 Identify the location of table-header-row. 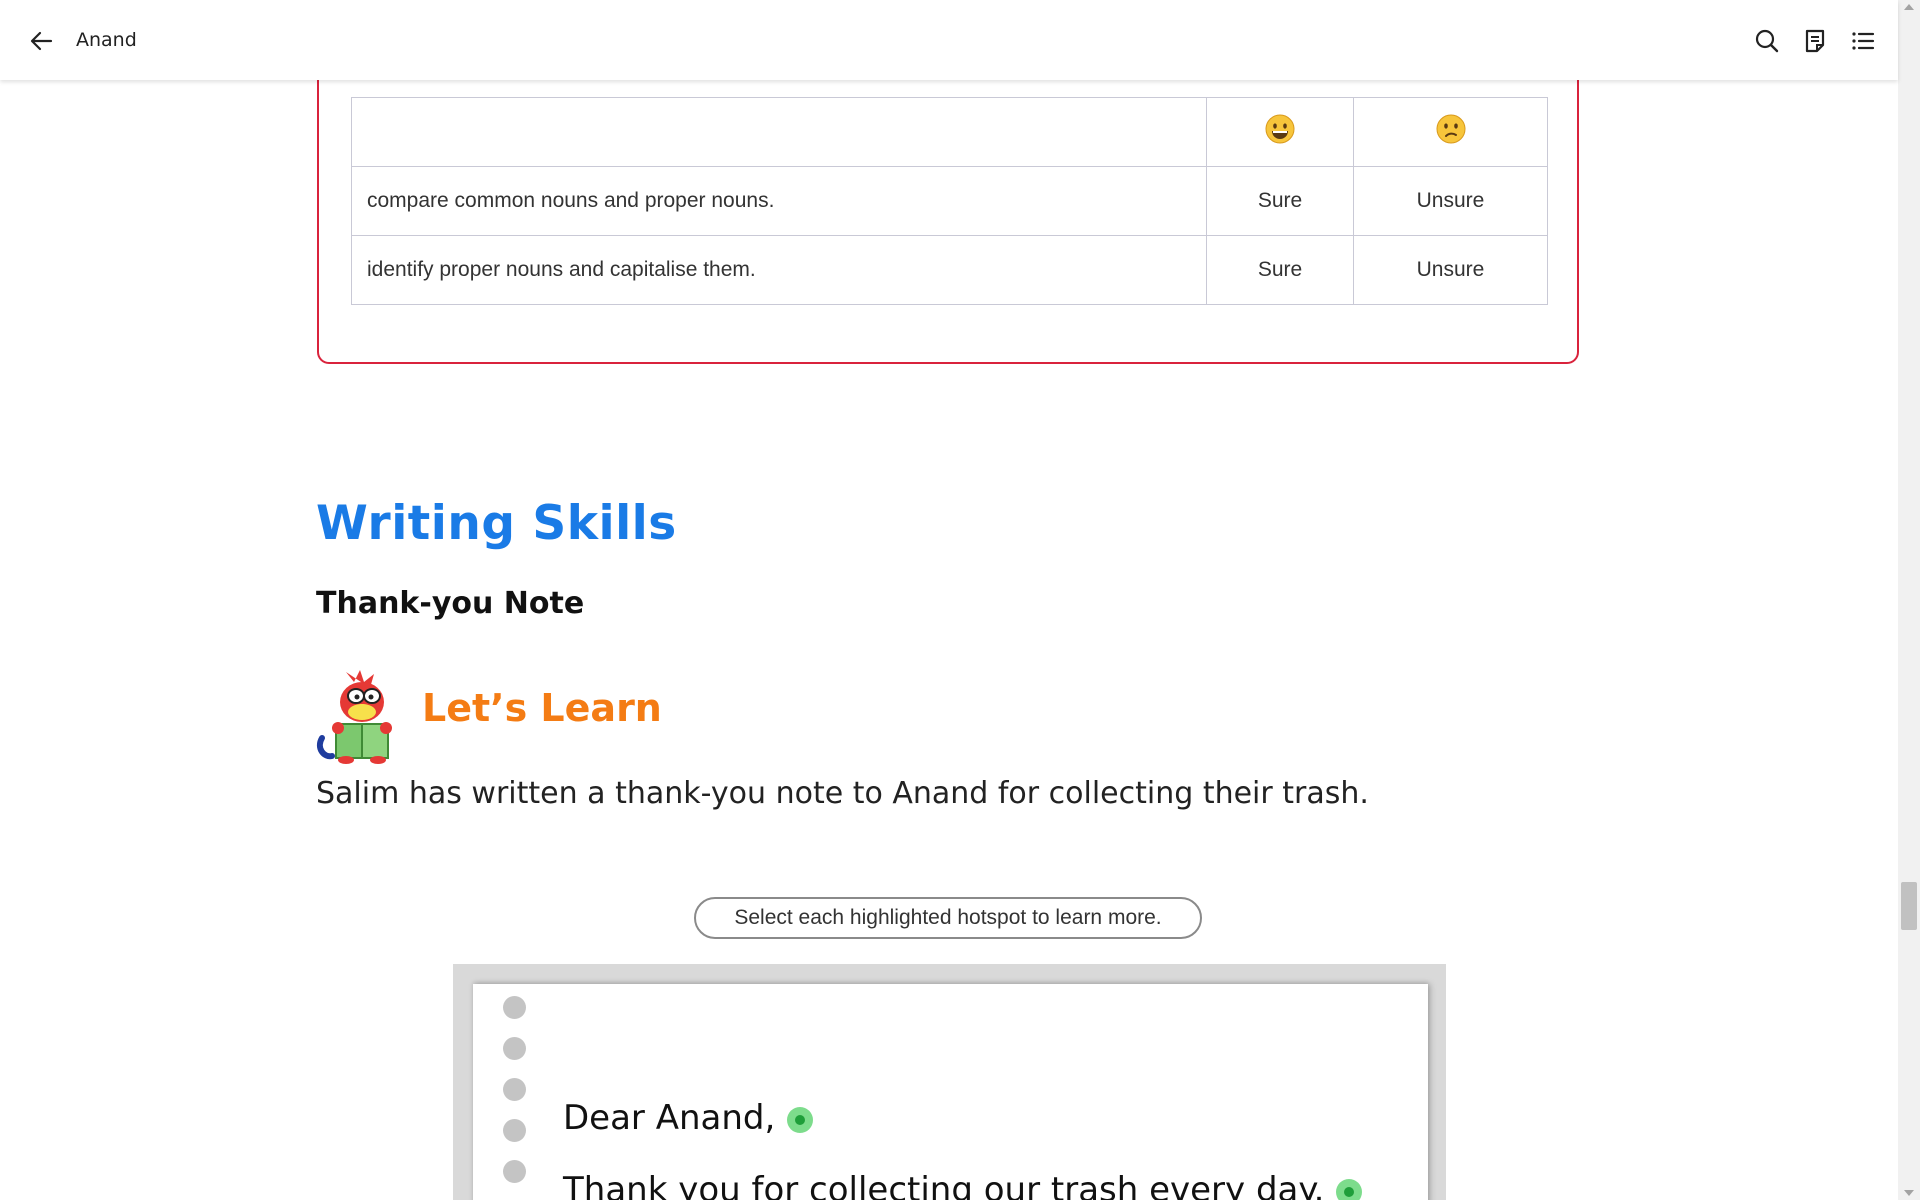
(949, 132).